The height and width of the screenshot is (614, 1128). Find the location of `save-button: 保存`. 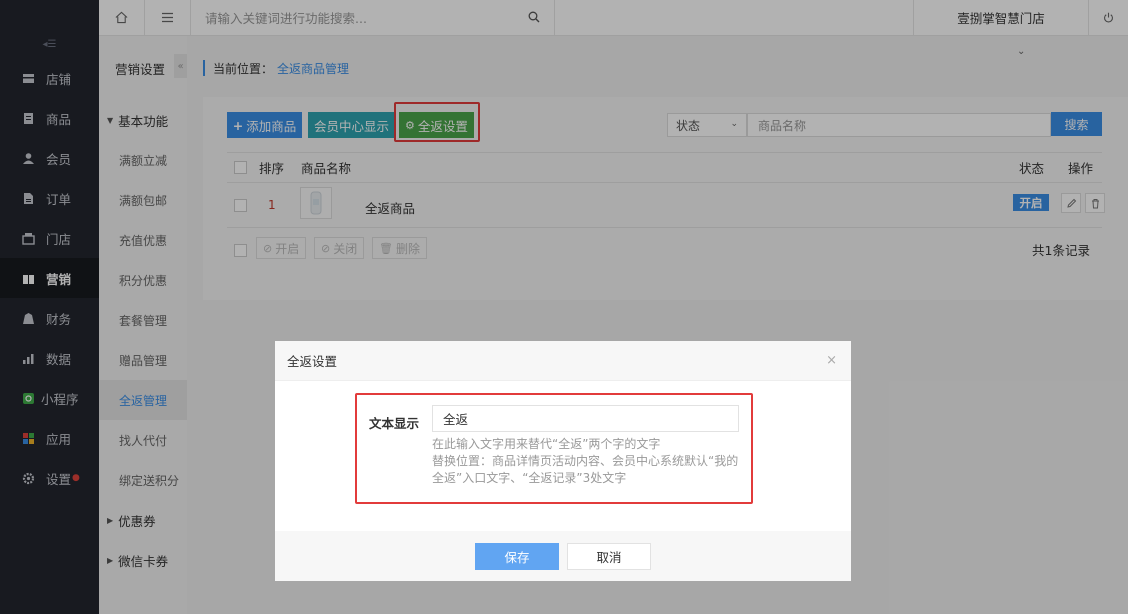

save-button: 保存 is located at coordinates (517, 556).